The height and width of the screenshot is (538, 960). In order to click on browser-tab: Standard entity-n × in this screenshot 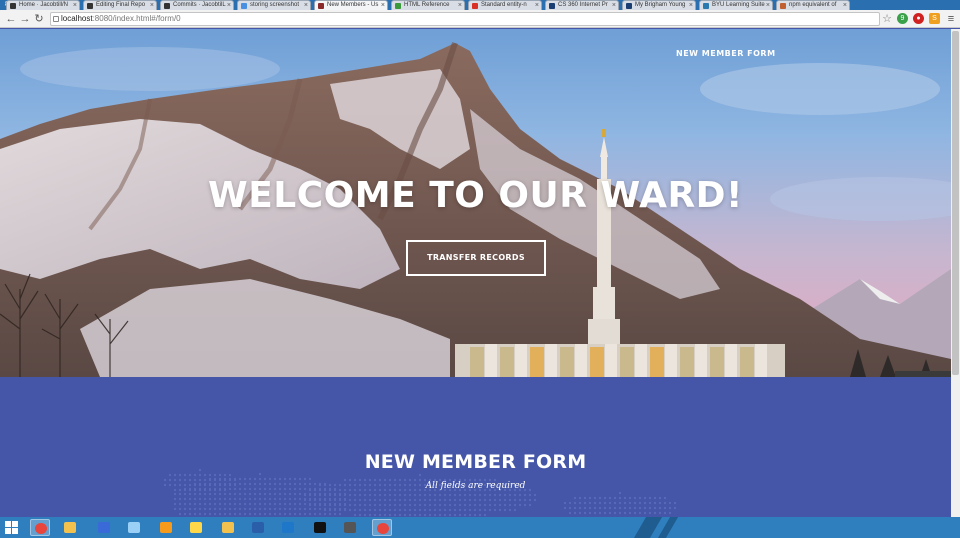, I will do `click(505, 5)`.